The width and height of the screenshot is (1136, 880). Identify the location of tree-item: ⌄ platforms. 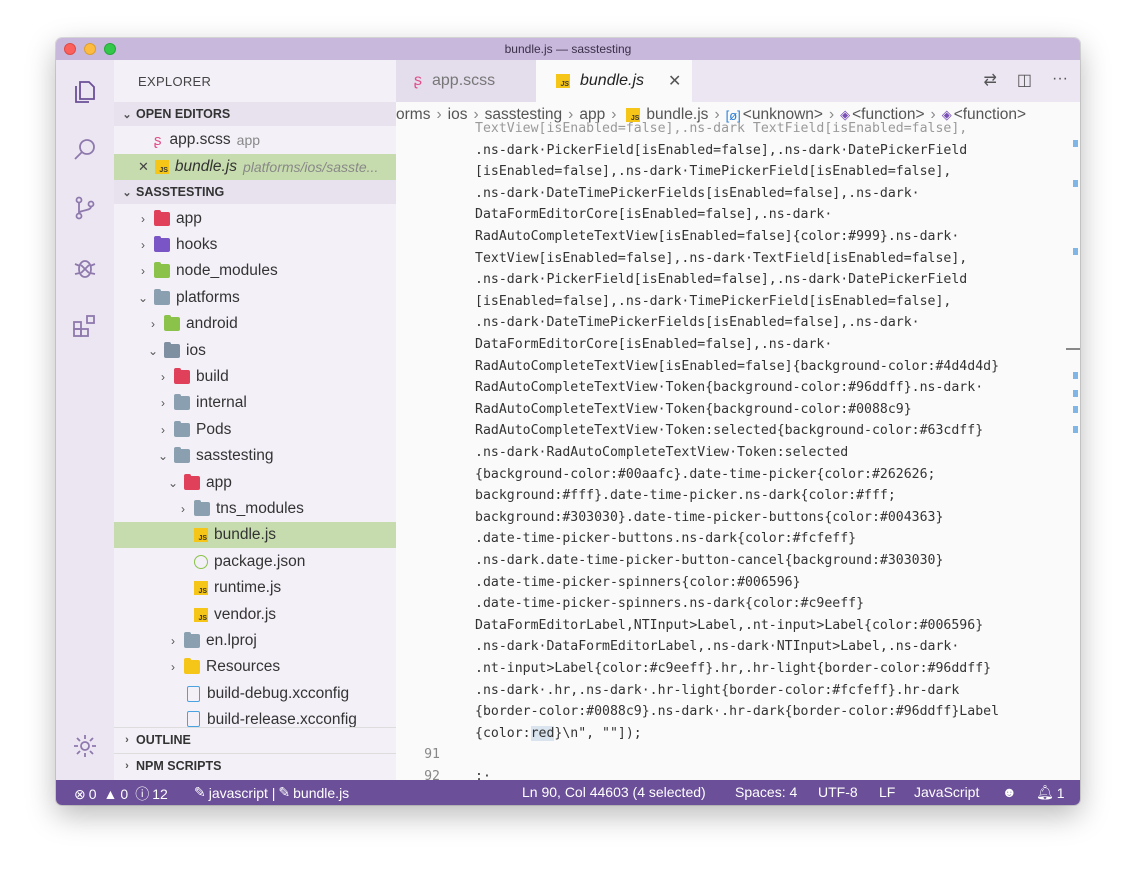
(255, 298).